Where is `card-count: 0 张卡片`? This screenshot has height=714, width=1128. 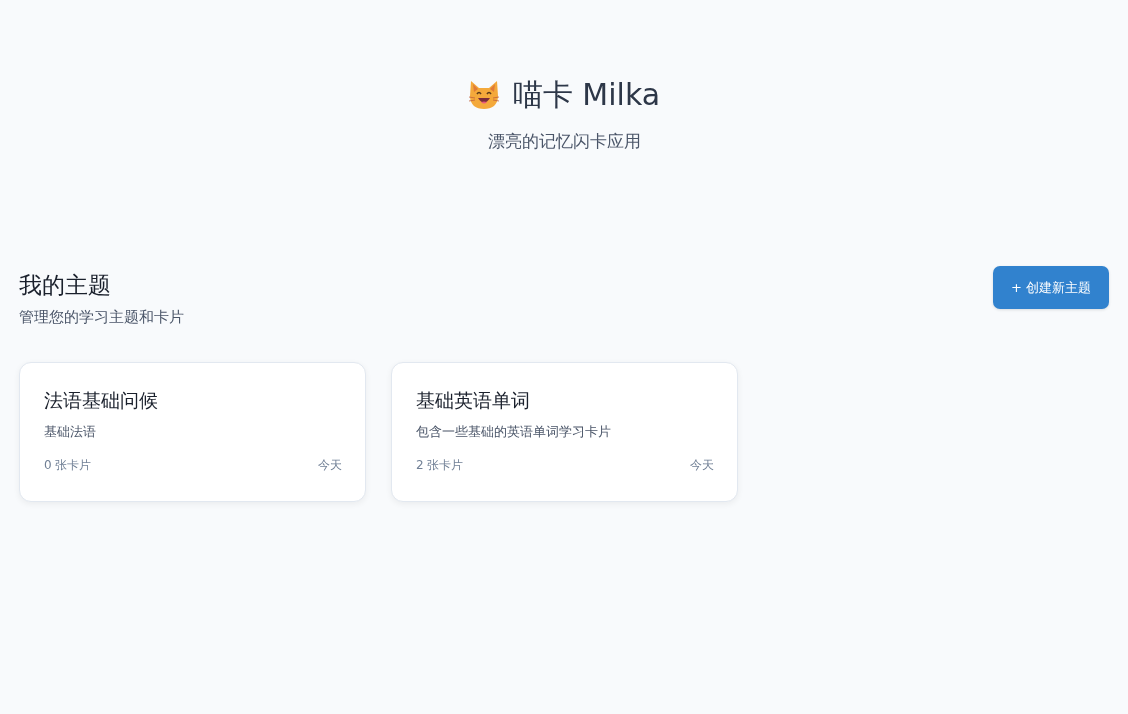
card-count: 0 张卡片 is located at coordinates (68, 465).